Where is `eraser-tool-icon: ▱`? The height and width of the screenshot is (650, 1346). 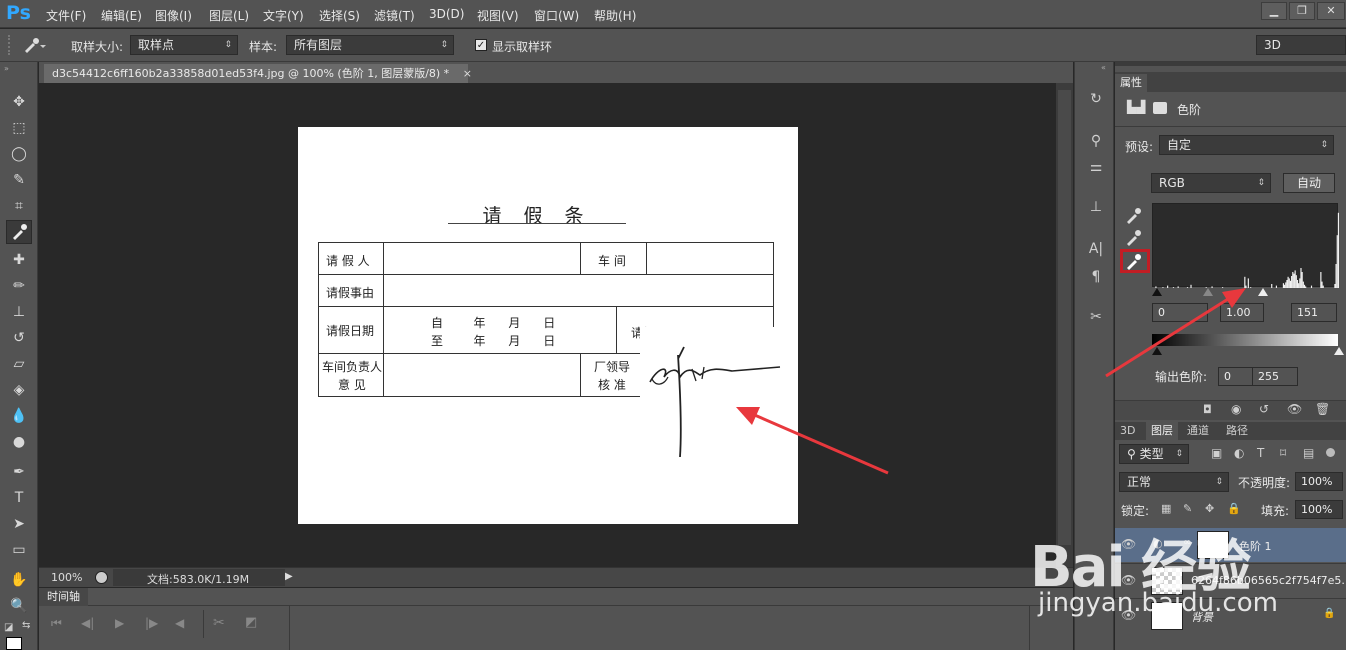
eraser-tool-icon: ▱ is located at coordinates (19, 364).